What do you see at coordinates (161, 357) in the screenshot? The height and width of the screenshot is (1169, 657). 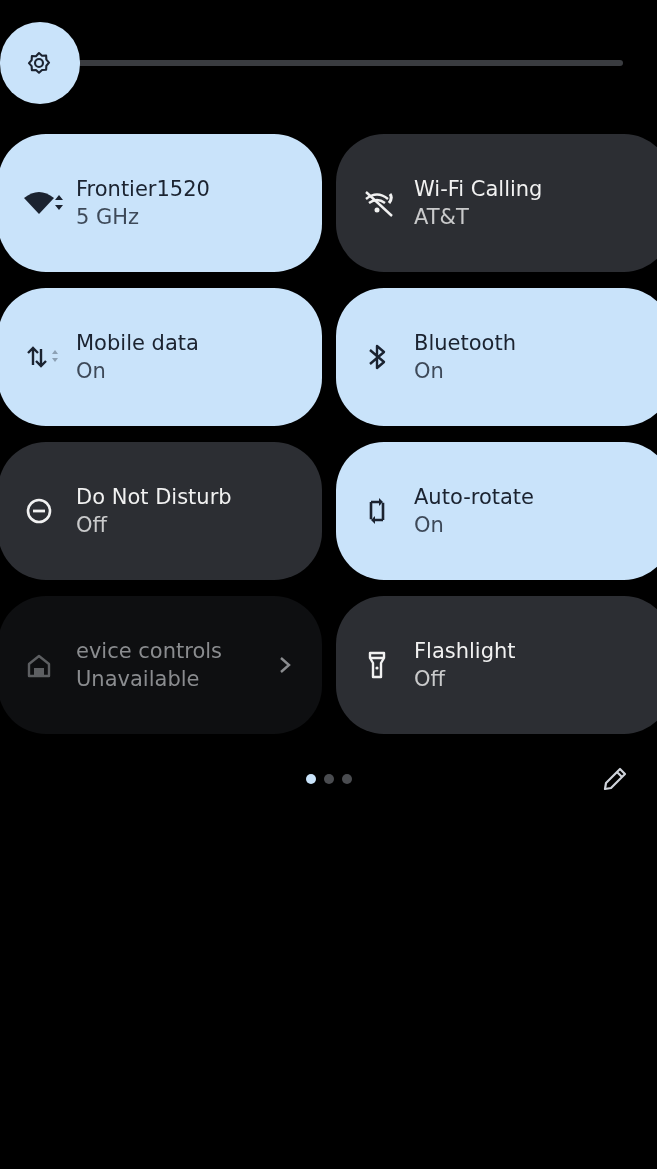 I see `quick-settings-tile: Mobile data On` at bounding box center [161, 357].